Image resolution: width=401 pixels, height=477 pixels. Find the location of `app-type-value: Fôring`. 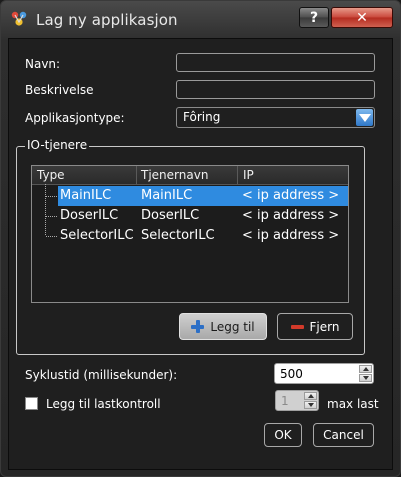

app-type-value: Fôring is located at coordinates (202, 117).